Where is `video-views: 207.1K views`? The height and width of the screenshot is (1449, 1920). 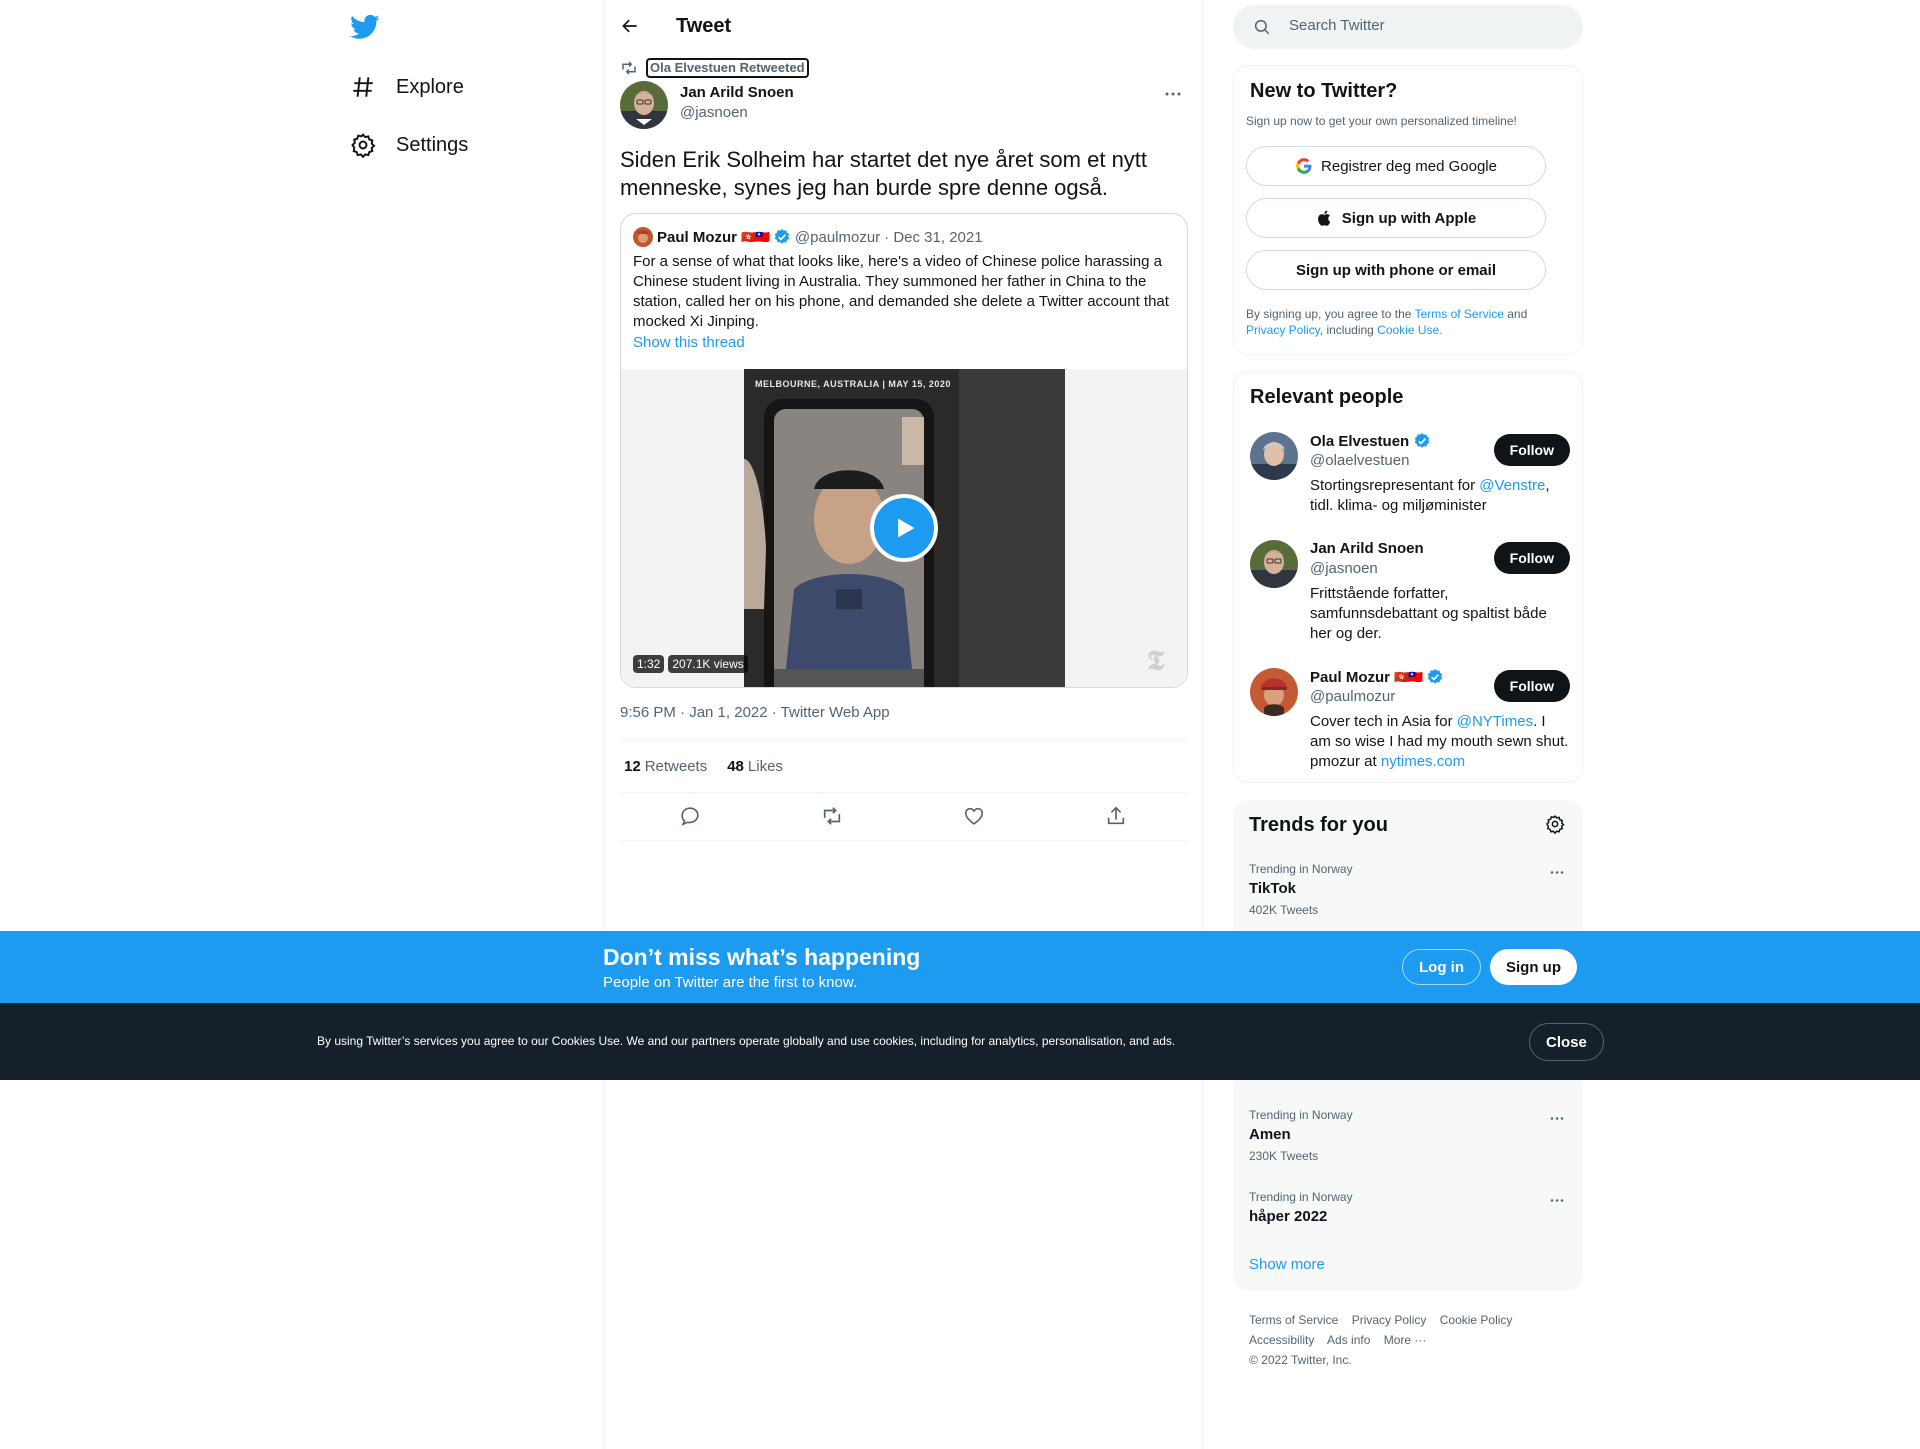 video-views: 207.1K views is located at coordinates (708, 664).